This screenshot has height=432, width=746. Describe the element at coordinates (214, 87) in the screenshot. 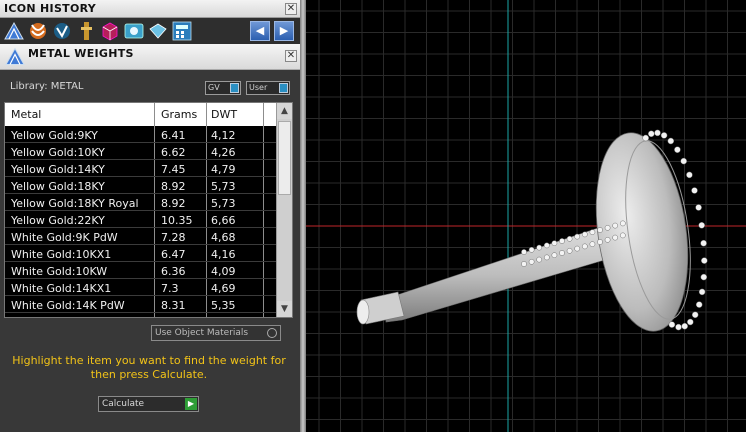

I see `gv-toggle-label: GV` at that location.